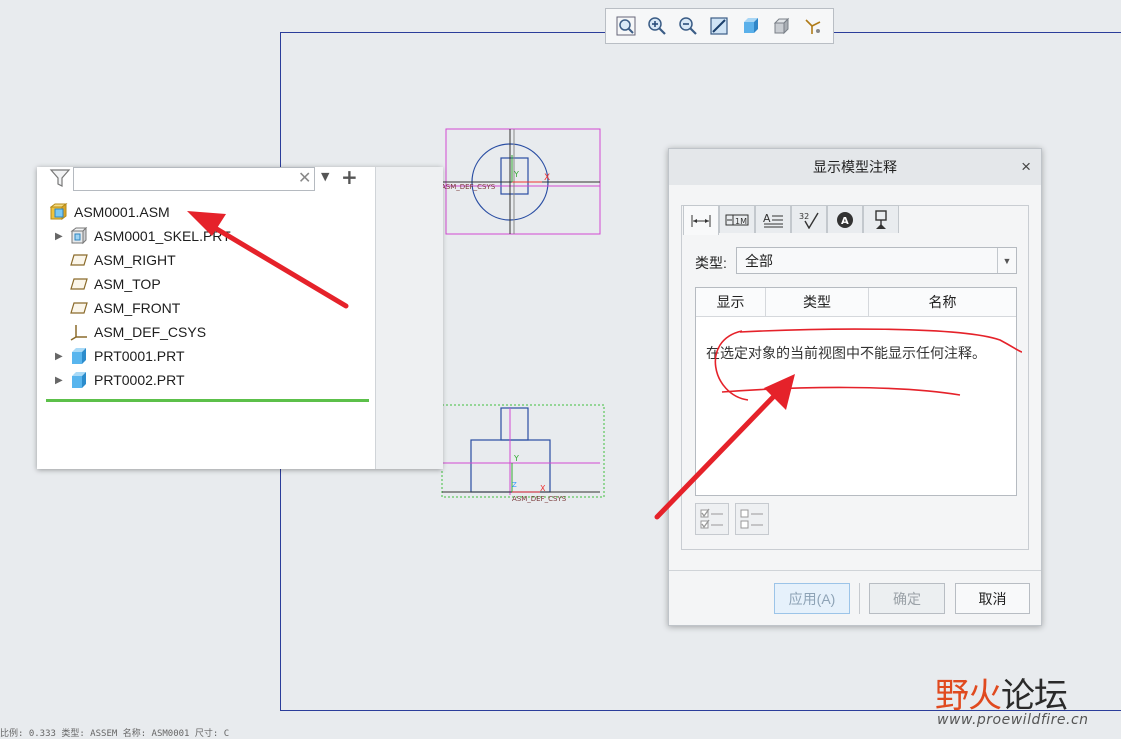  Describe the element at coordinates (139, 356) in the screenshot. I see `tree-item-label: PRT0001.PRT` at that location.